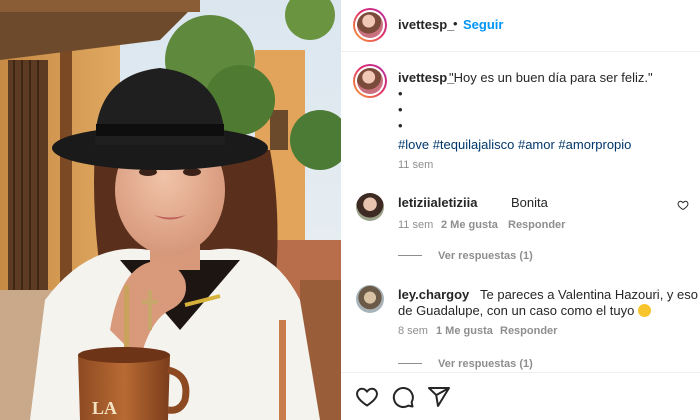 The width and height of the screenshot is (700, 420). I want to click on author-avatar, so click(370, 25).